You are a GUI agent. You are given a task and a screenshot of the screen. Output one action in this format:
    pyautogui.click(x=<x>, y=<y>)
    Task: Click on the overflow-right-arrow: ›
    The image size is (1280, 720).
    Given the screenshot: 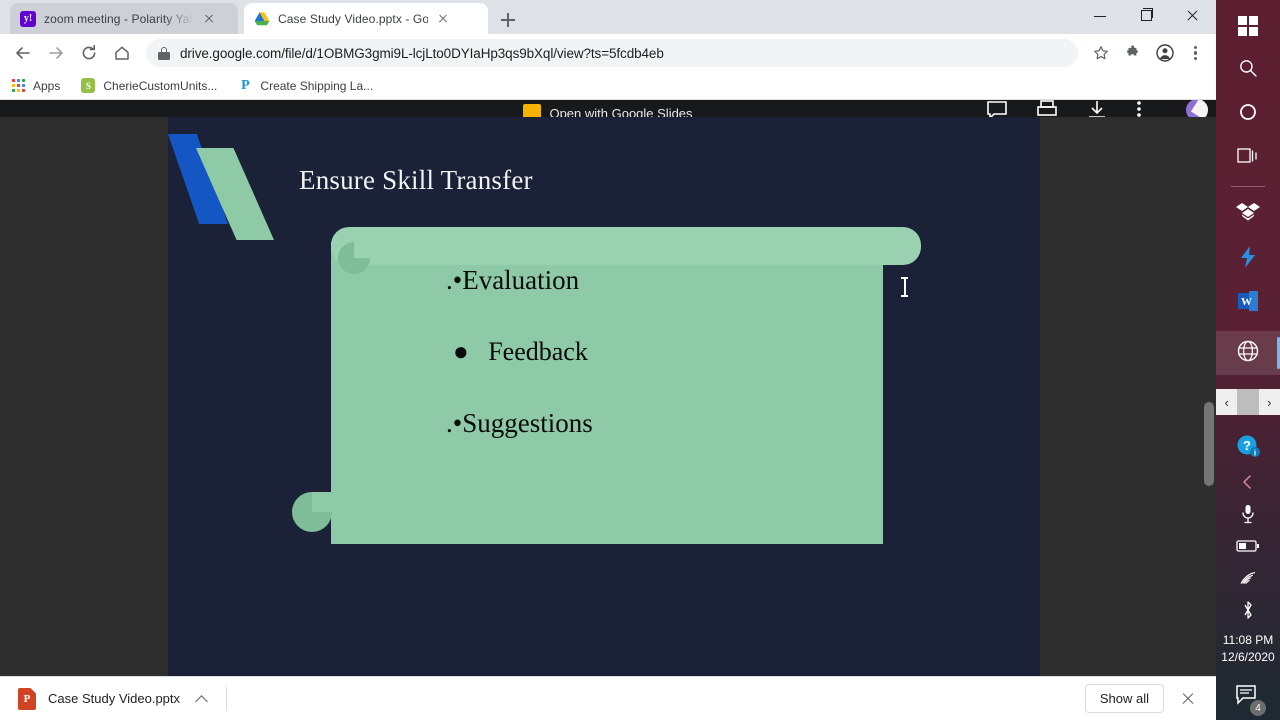 What is the action you would take?
    pyautogui.click(x=1269, y=402)
    